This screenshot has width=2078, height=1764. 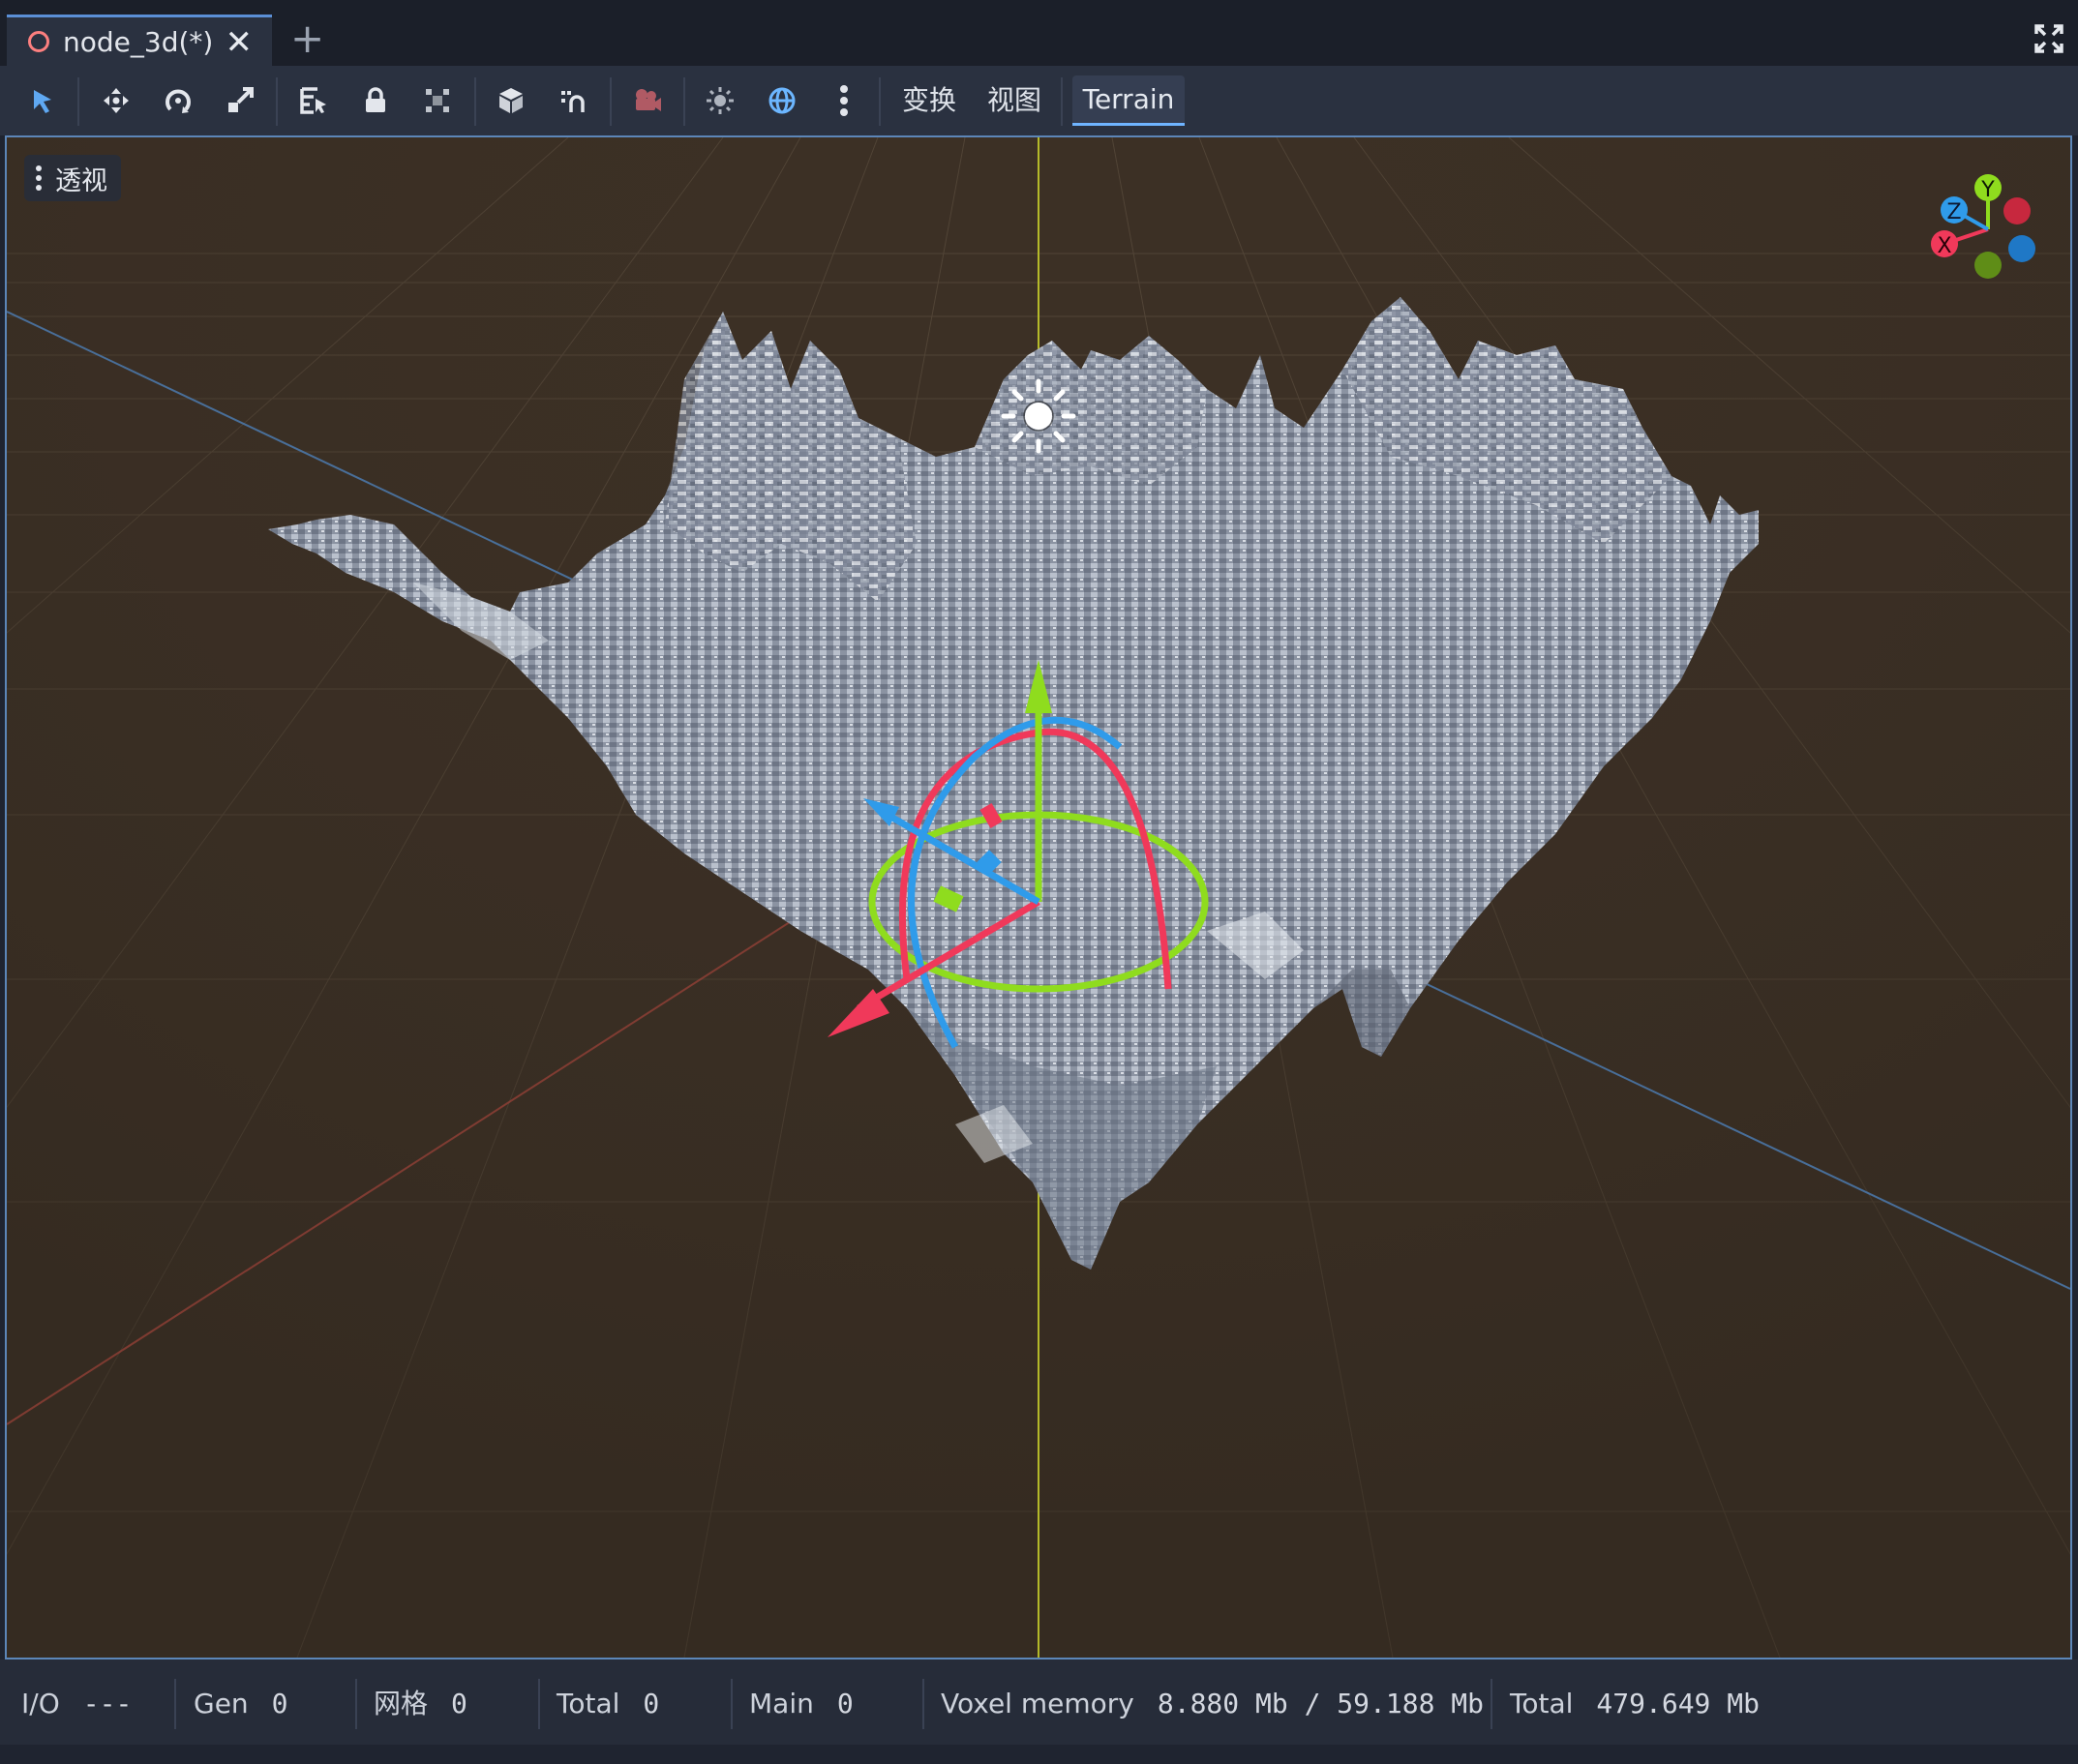 What do you see at coordinates (1954, 212) in the screenshot?
I see `z-axis-label: Z` at bounding box center [1954, 212].